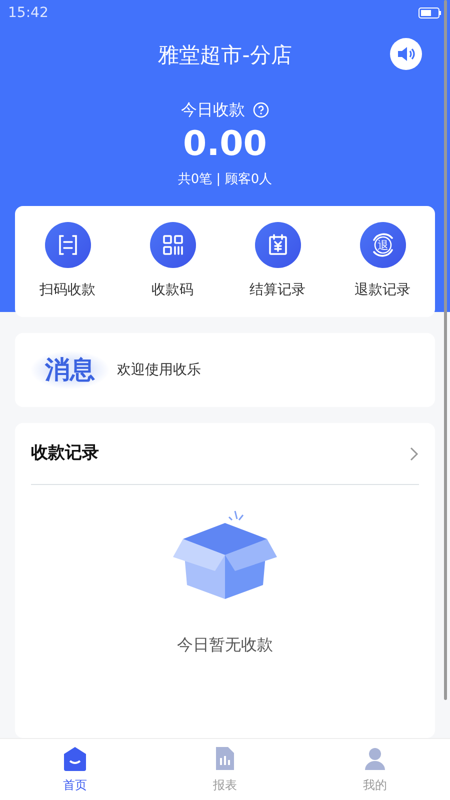 The width and height of the screenshot is (450, 800). Describe the element at coordinates (213, 110) in the screenshot. I see `summary-label: 今日收款` at that location.